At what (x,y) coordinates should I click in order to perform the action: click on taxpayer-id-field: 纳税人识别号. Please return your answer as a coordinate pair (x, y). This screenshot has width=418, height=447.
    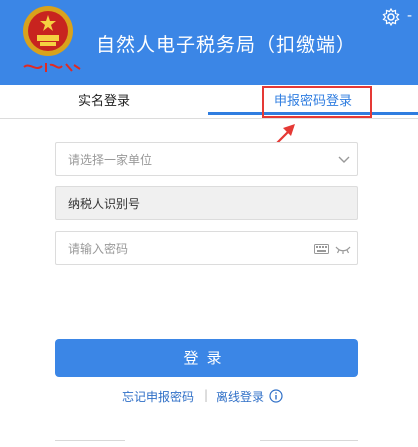
    Looking at the image, I should click on (206, 203).